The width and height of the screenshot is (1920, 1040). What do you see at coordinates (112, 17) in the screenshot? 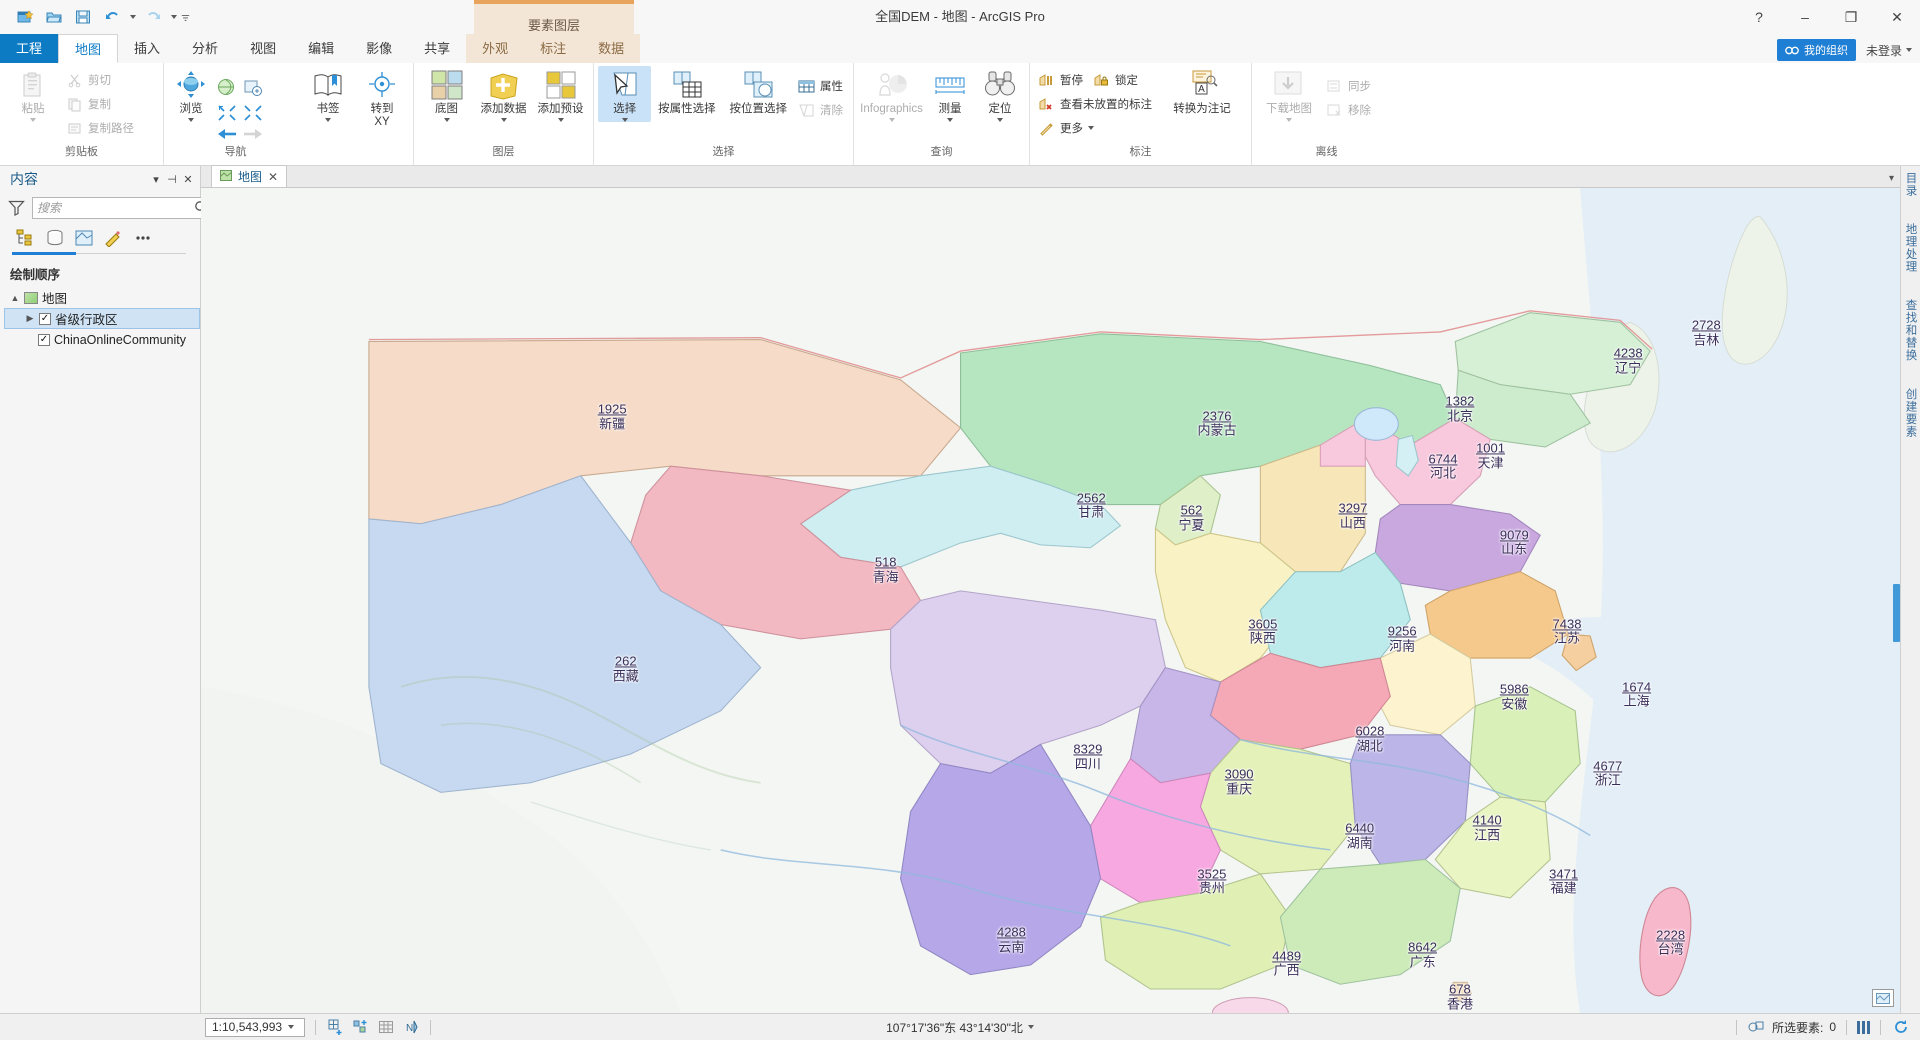
I see `undo-icon` at bounding box center [112, 17].